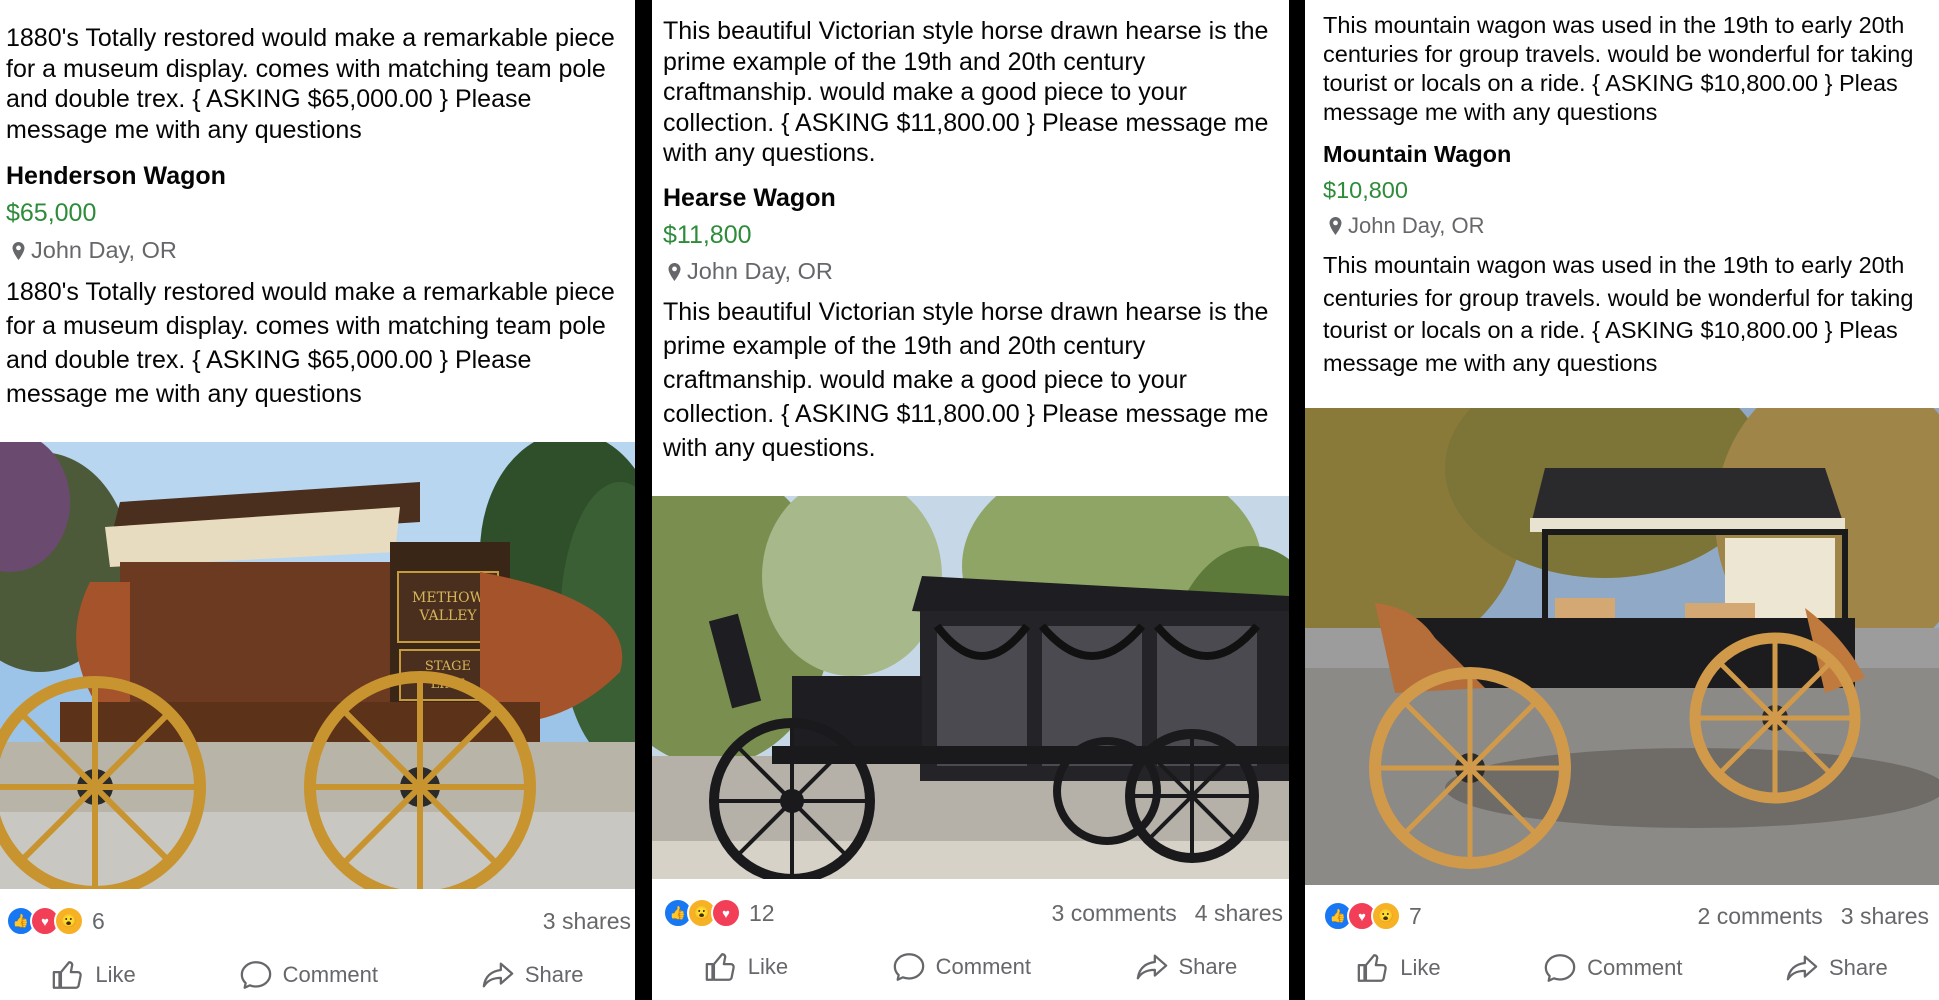  What do you see at coordinates (98, 920) in the screenshot?
I see `reaction-count: 6` at bounding box center [98, 920].